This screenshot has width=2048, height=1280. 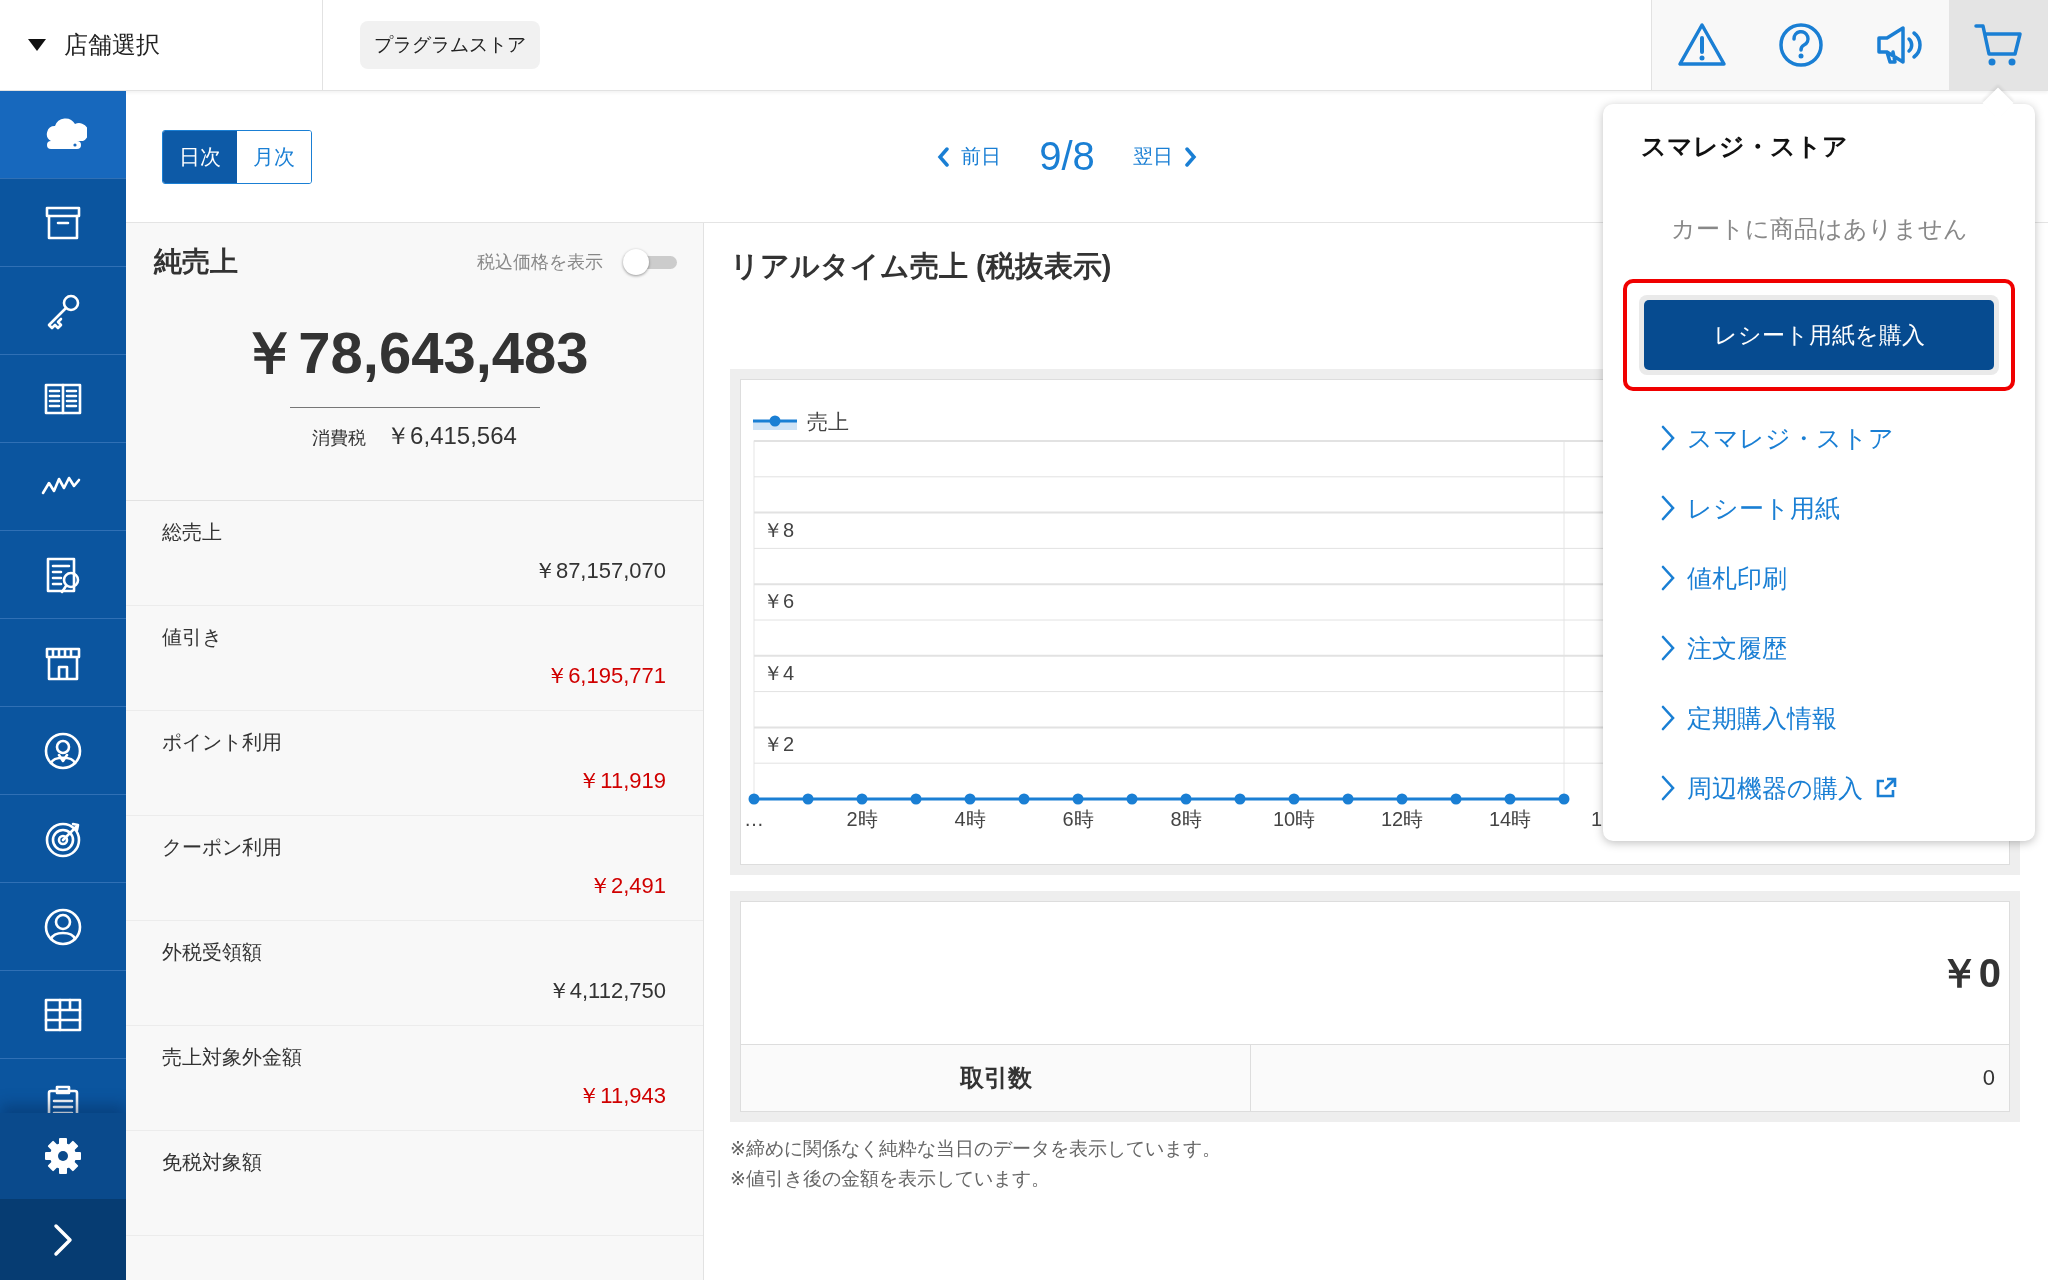 I want to click on external-link-icon, so click(x=1886, y=788).